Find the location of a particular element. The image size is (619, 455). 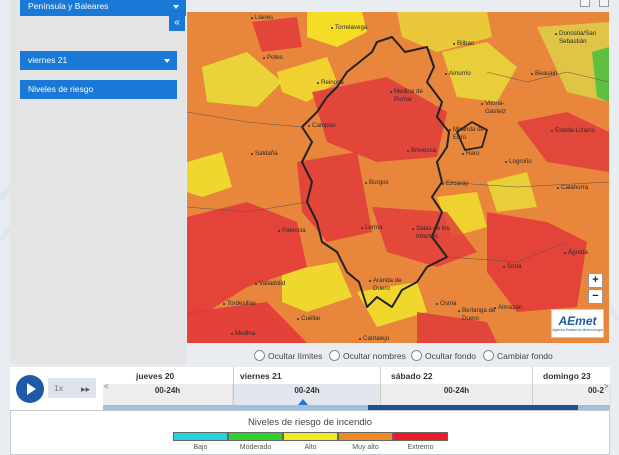

place-label: Cuéllar is located at coordinates (309, 318).